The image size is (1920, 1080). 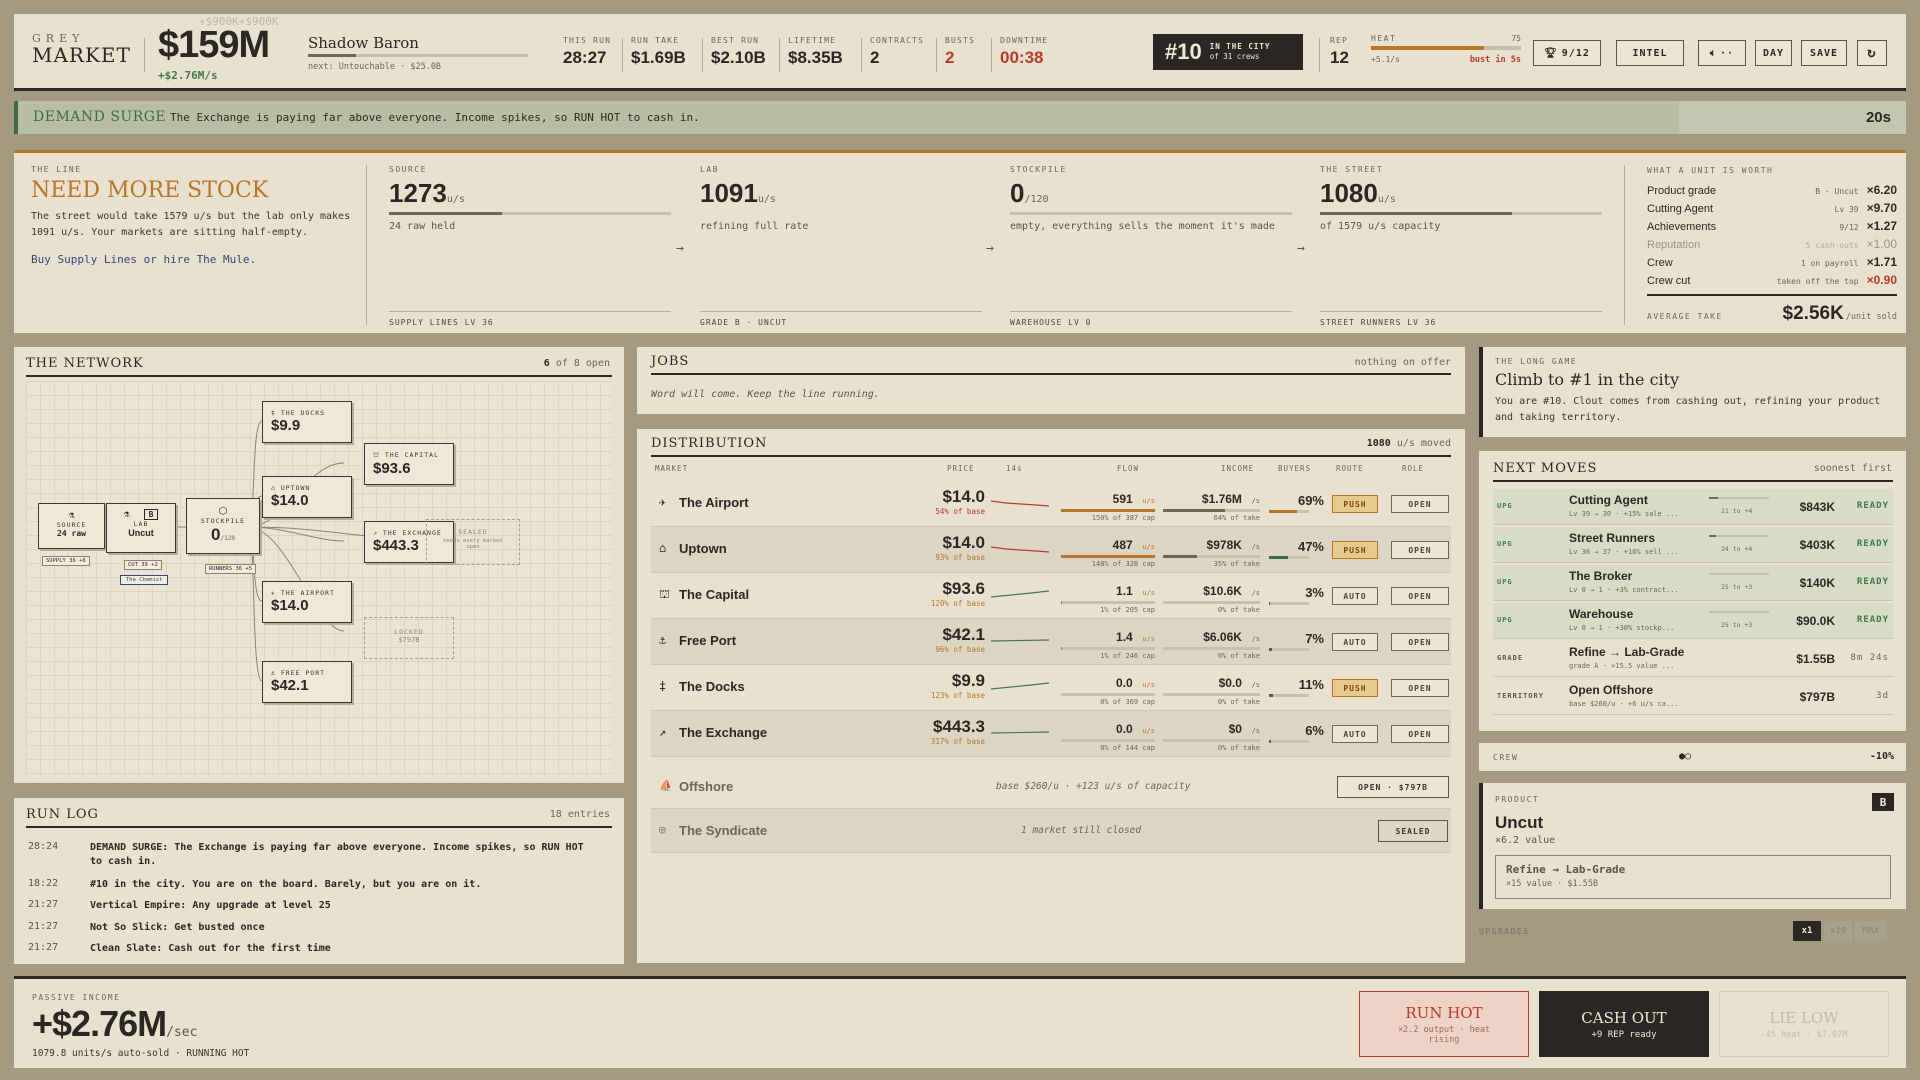 What do you see at coordinates (1773, 53) in the screenshot?
I see `day-button: DAY` at bounding box center [1773, 53].